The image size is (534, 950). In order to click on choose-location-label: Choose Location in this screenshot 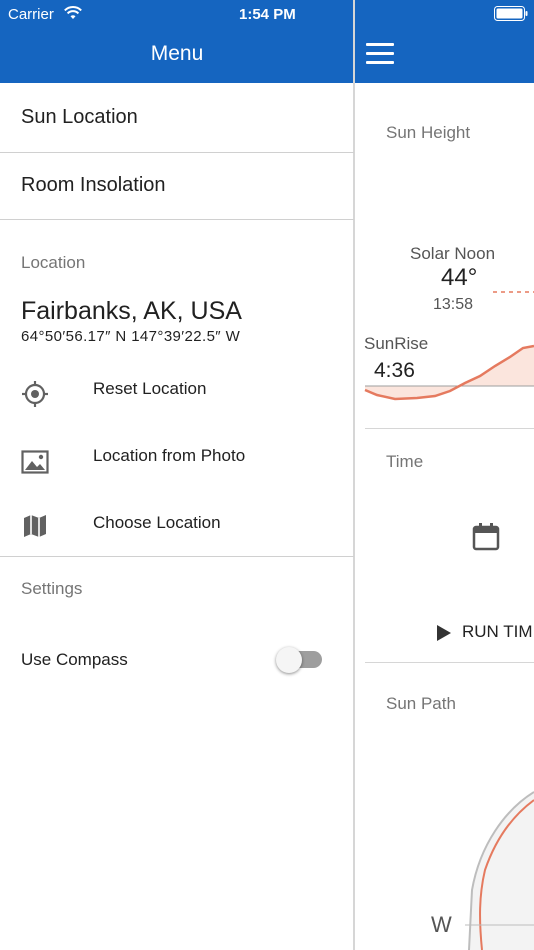, I will do `click(157, 522)`.